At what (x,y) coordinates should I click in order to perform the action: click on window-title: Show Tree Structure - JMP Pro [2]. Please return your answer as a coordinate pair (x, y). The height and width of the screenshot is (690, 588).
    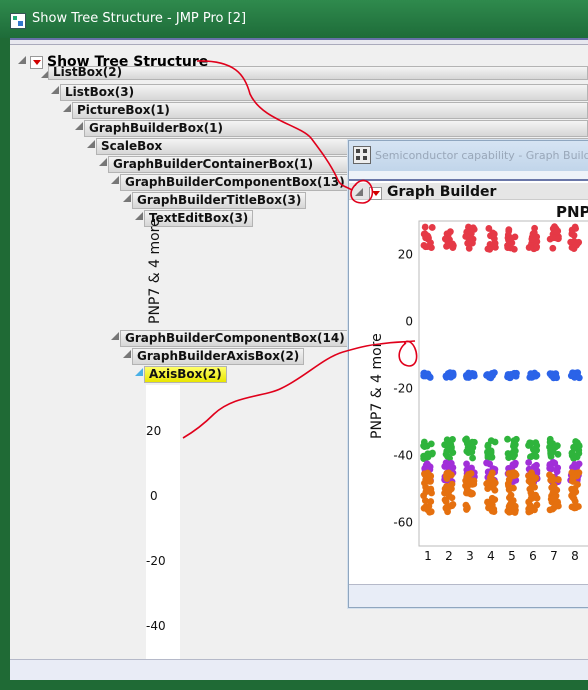
    Looking at the image, I should click on (139, 18).